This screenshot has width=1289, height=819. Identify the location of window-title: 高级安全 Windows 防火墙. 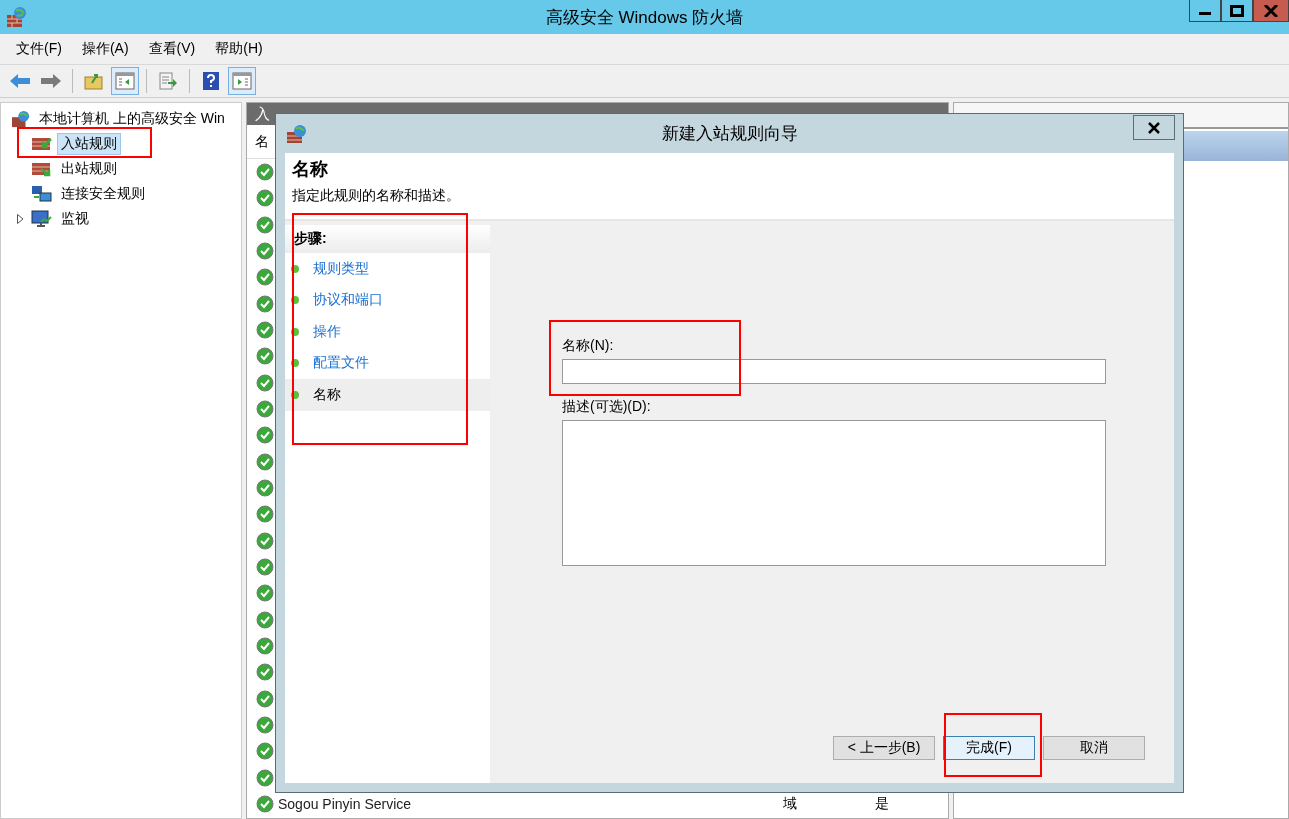
(644, 17).